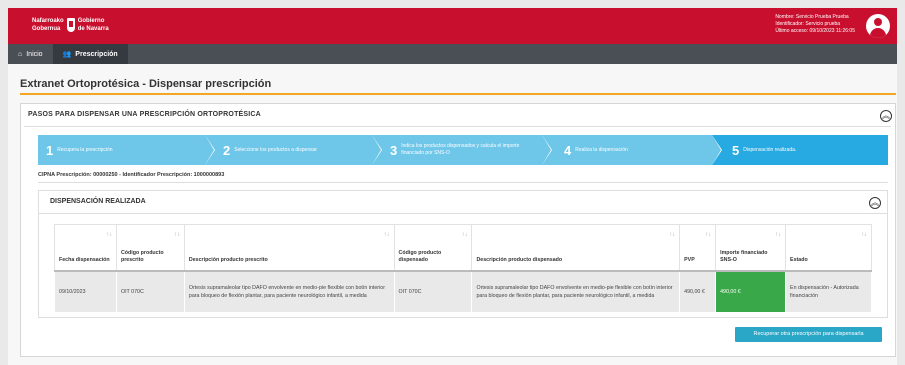 The image size is (905, 365). Describe the element at coordinates (85, 291) in the screenshot. I see `cell-date: 09/10/2023` at that location.